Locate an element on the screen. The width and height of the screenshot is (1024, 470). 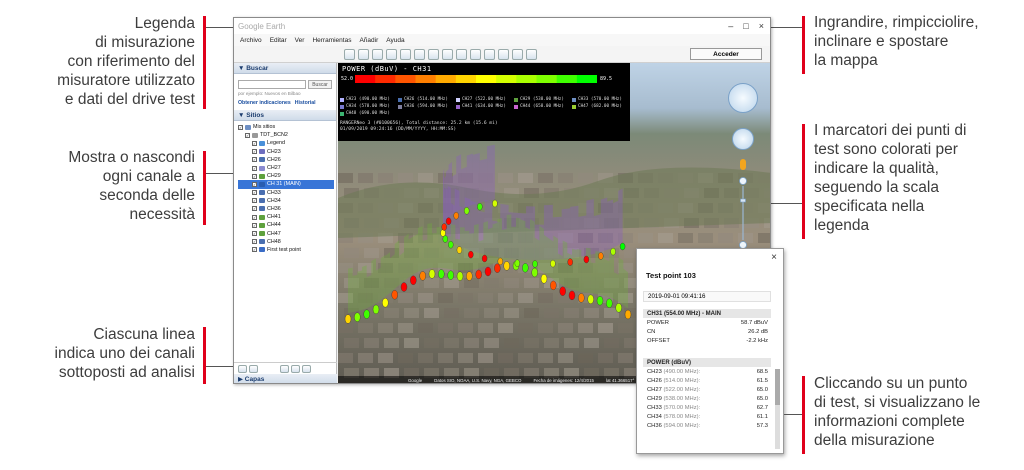
folder-icon is located at coordinates (306, 369).